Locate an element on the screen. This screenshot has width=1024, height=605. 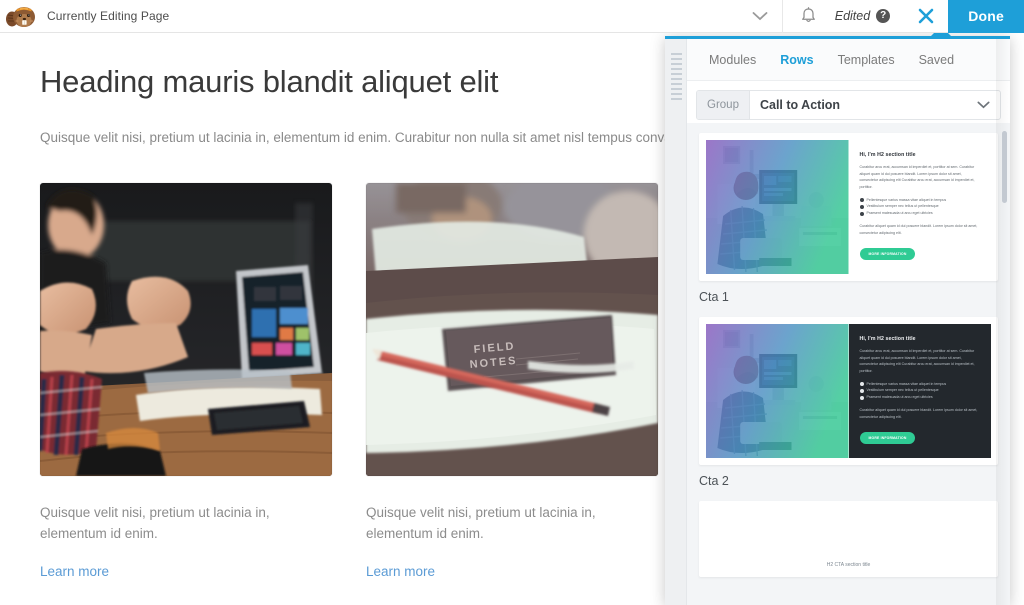
template-thumbnail: H2 CTA section title is located at coordinates (848, 539).